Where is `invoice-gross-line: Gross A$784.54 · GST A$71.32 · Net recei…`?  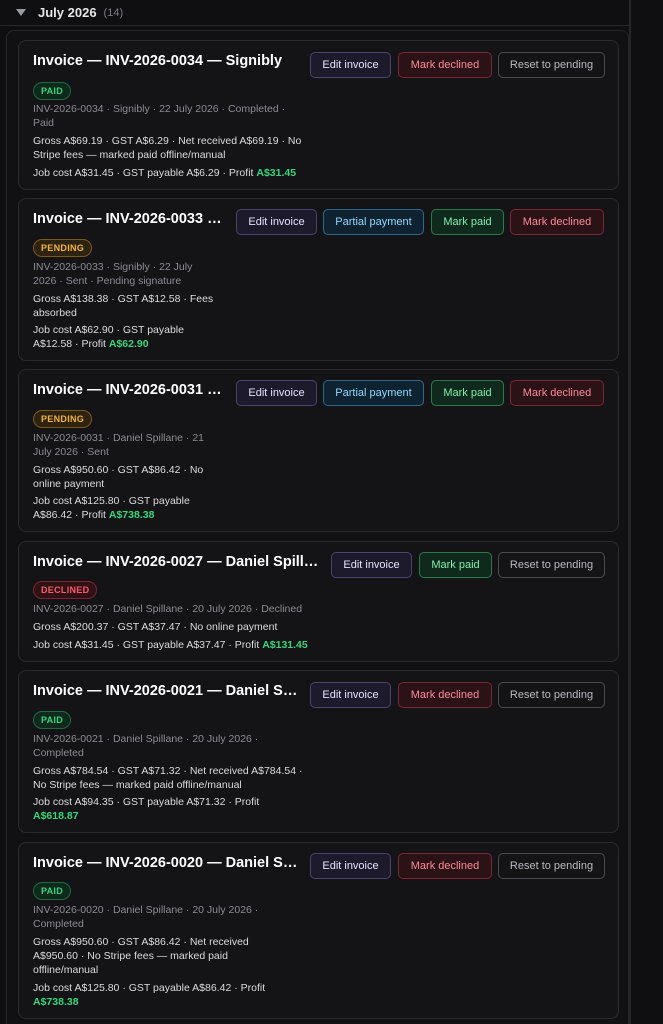 invoice-gross-line: Gross A$784.54 · GST A$71.32 · Net recei… is located at coordinates (168, 778).